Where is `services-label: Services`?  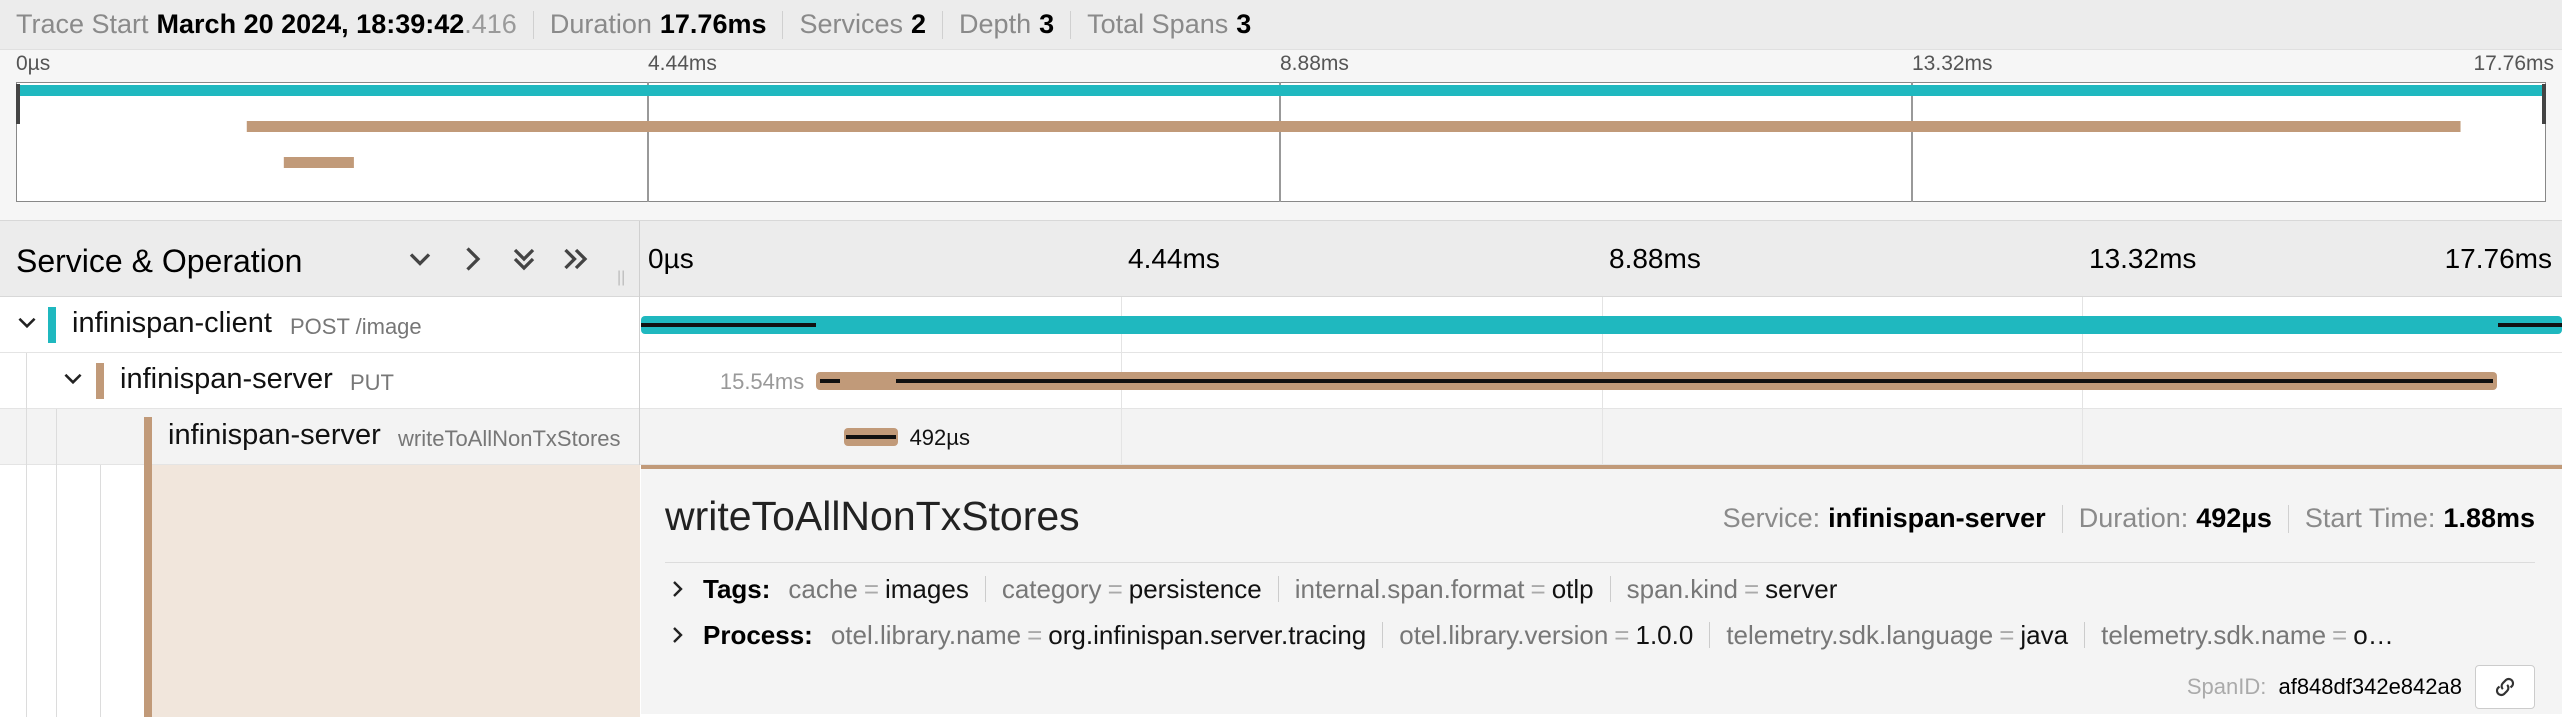 services-label: Services is located at coordinates (851, 24).